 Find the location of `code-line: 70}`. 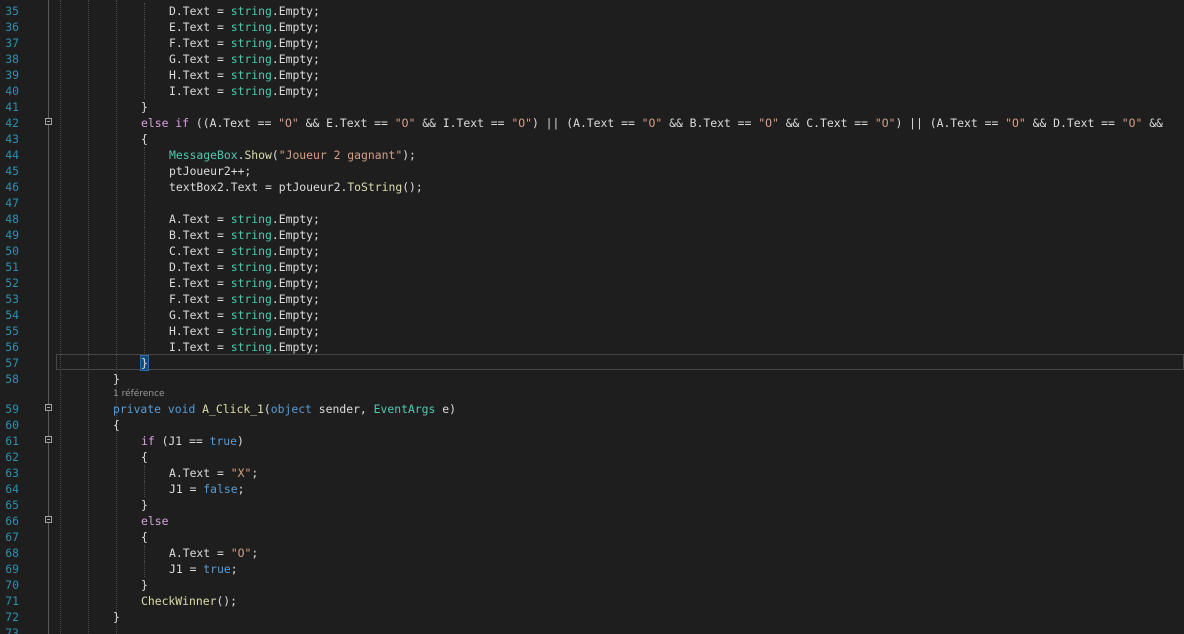

code-line: 70} is located at coordinates (592, 585).